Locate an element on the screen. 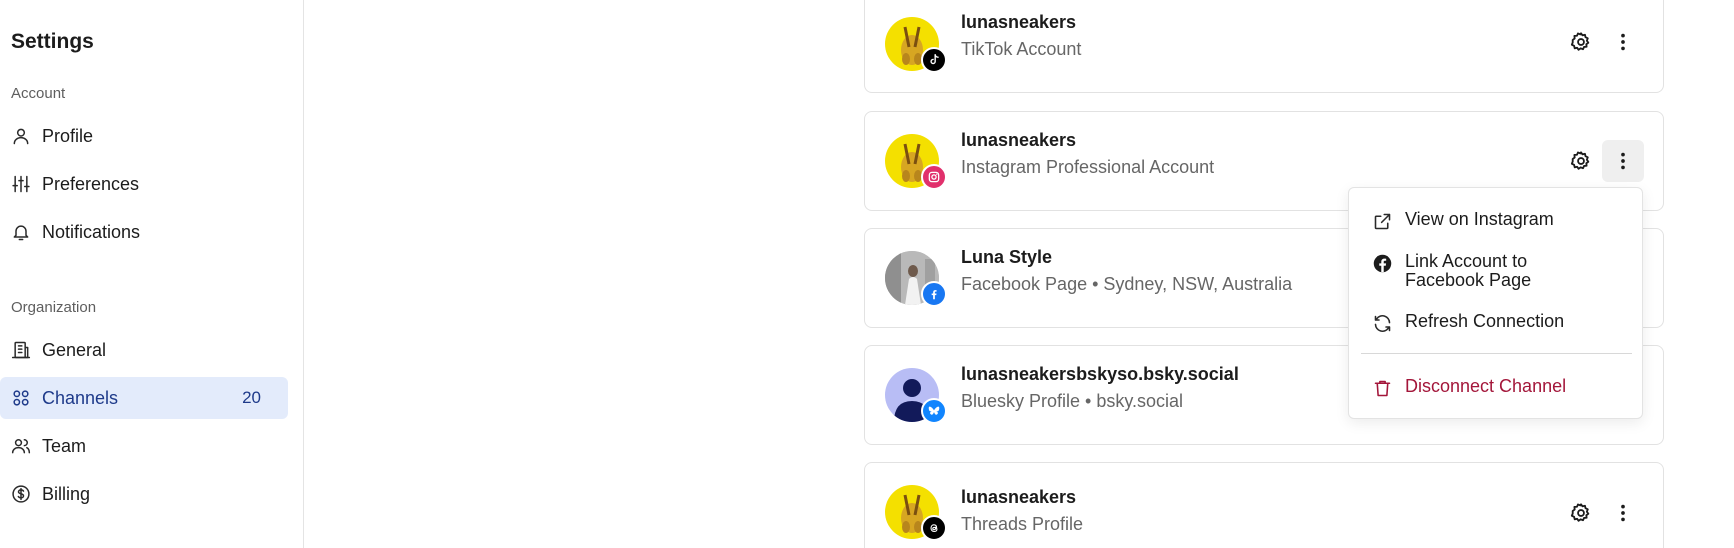  menu-item-label: View on Instagram is located at coordinates (1479, 219).